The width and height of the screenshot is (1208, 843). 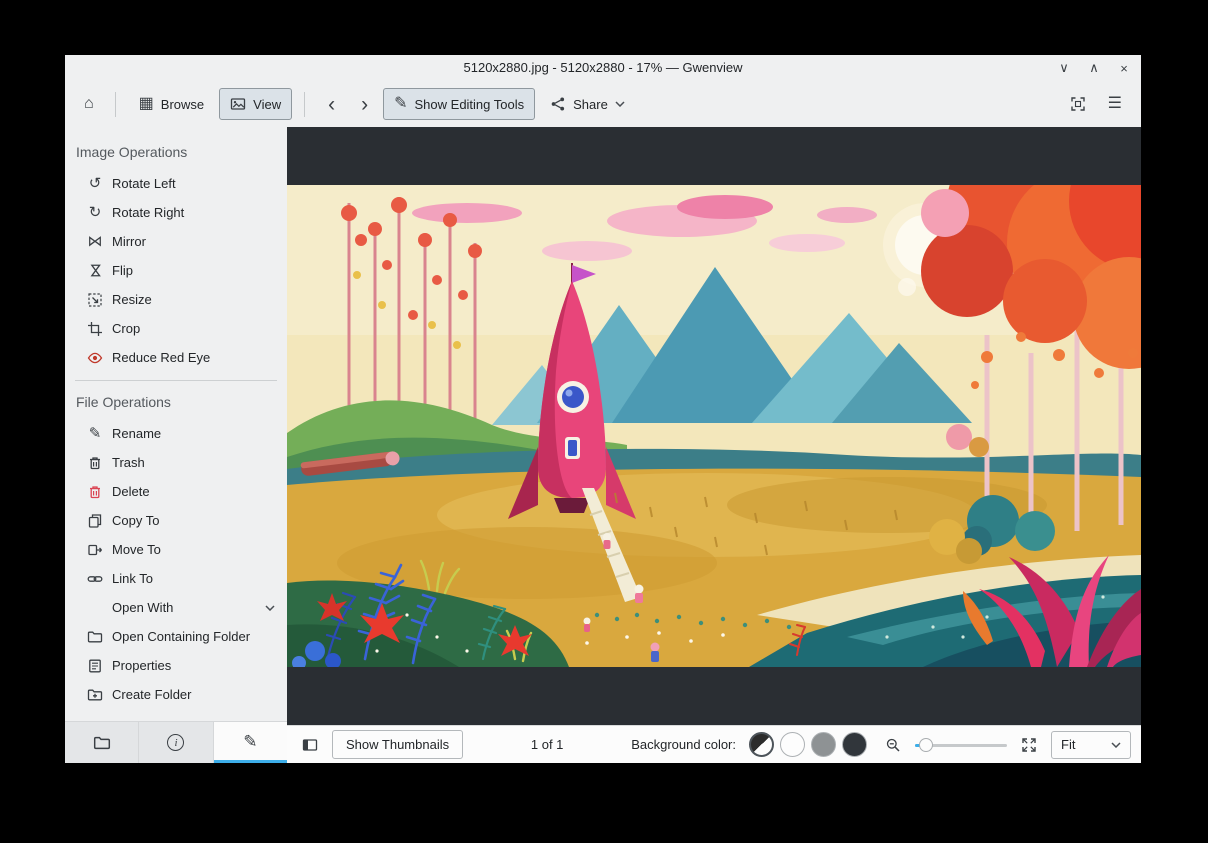 I want to click on sidebar-toggle-icon, so click(x=310, y=745).